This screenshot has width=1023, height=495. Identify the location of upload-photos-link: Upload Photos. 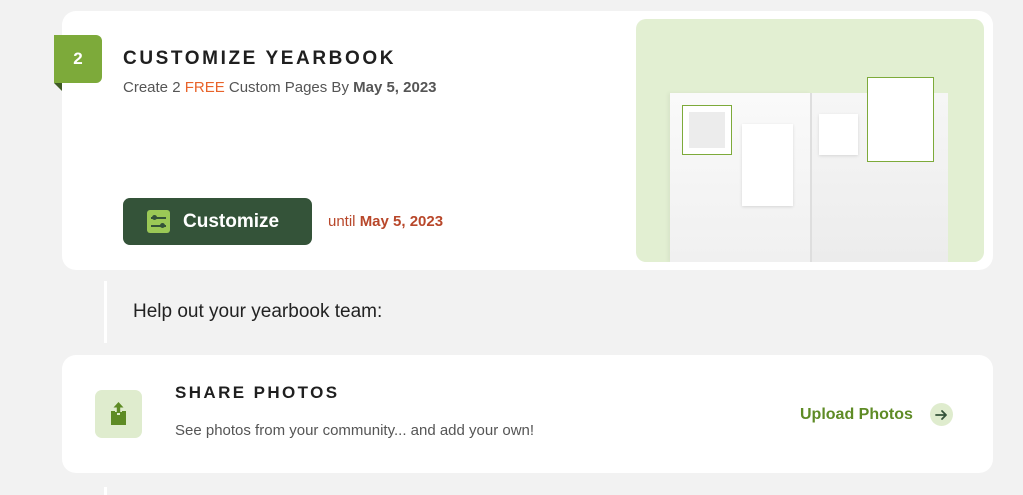
(876, 414).